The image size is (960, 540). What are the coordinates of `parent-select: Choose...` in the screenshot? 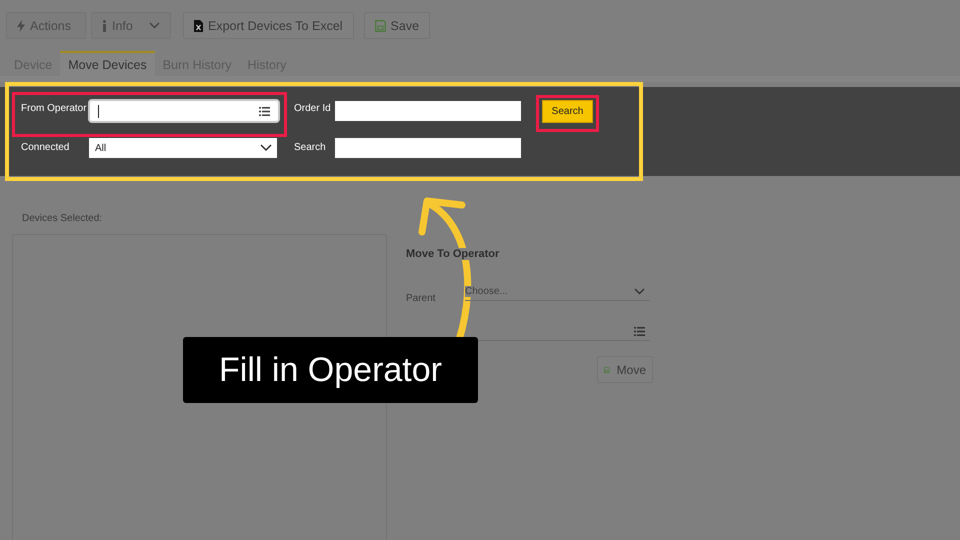 It's located at (557, 291).